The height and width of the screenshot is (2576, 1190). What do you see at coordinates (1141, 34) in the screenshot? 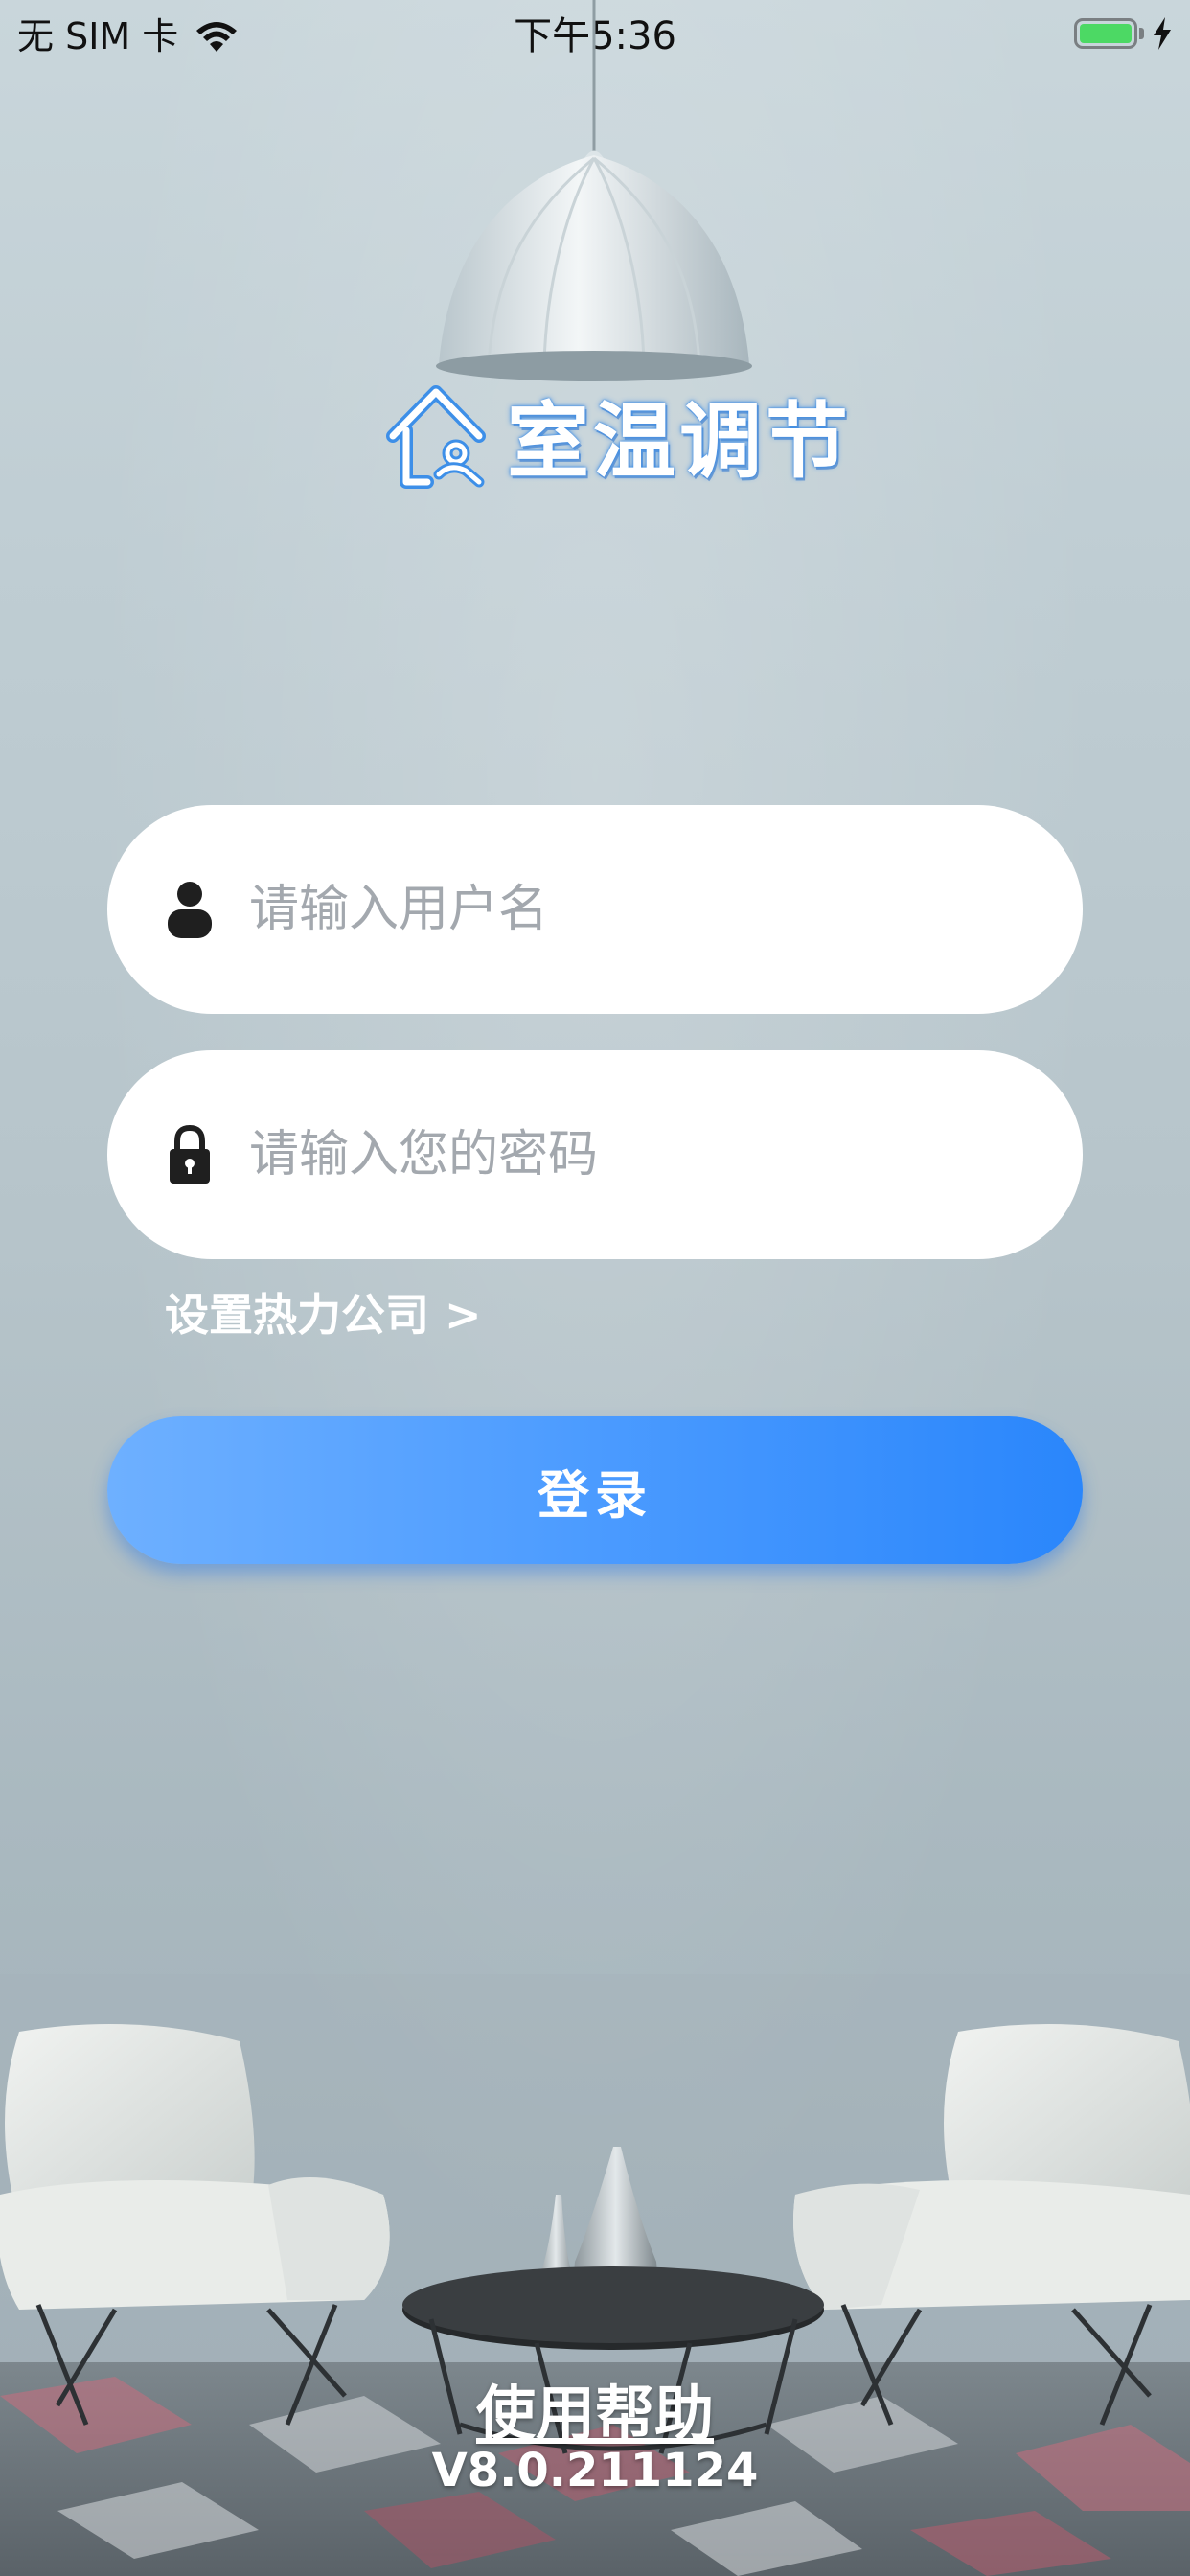
I see `battery-tip` at bounding box center [1141, 34].